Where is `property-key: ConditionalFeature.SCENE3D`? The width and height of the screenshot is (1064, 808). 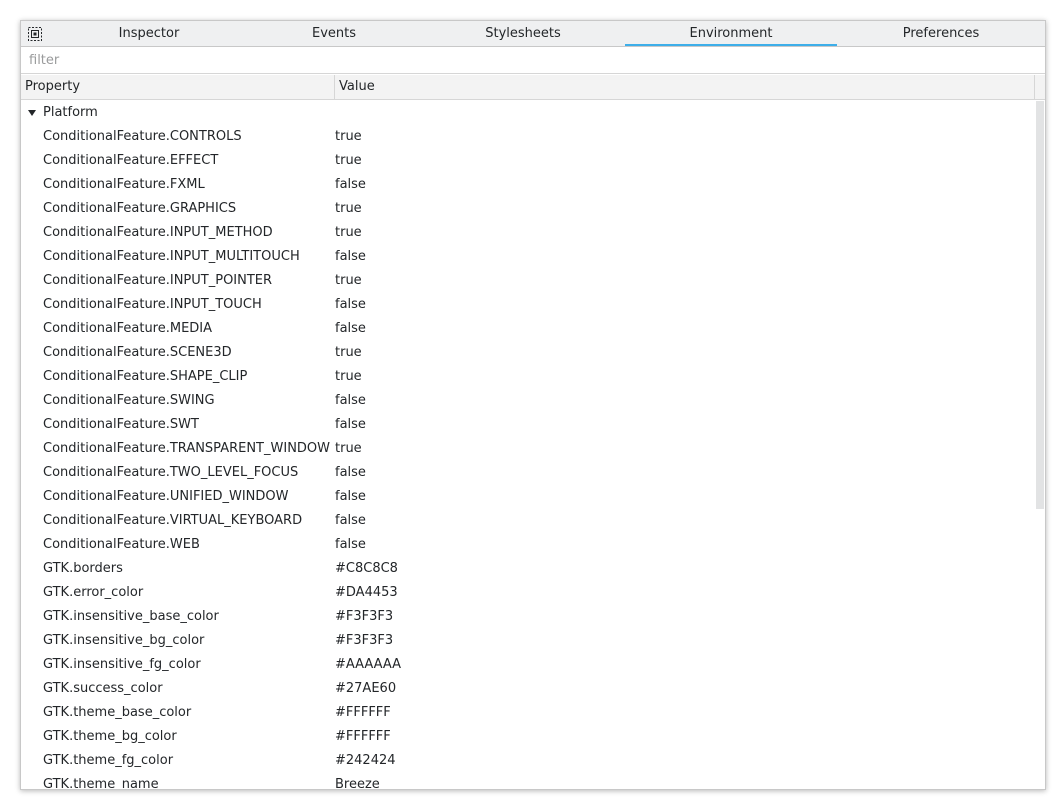
property-key: ConditionalFeature.SCENE3D is located at coordinates (137, 352).